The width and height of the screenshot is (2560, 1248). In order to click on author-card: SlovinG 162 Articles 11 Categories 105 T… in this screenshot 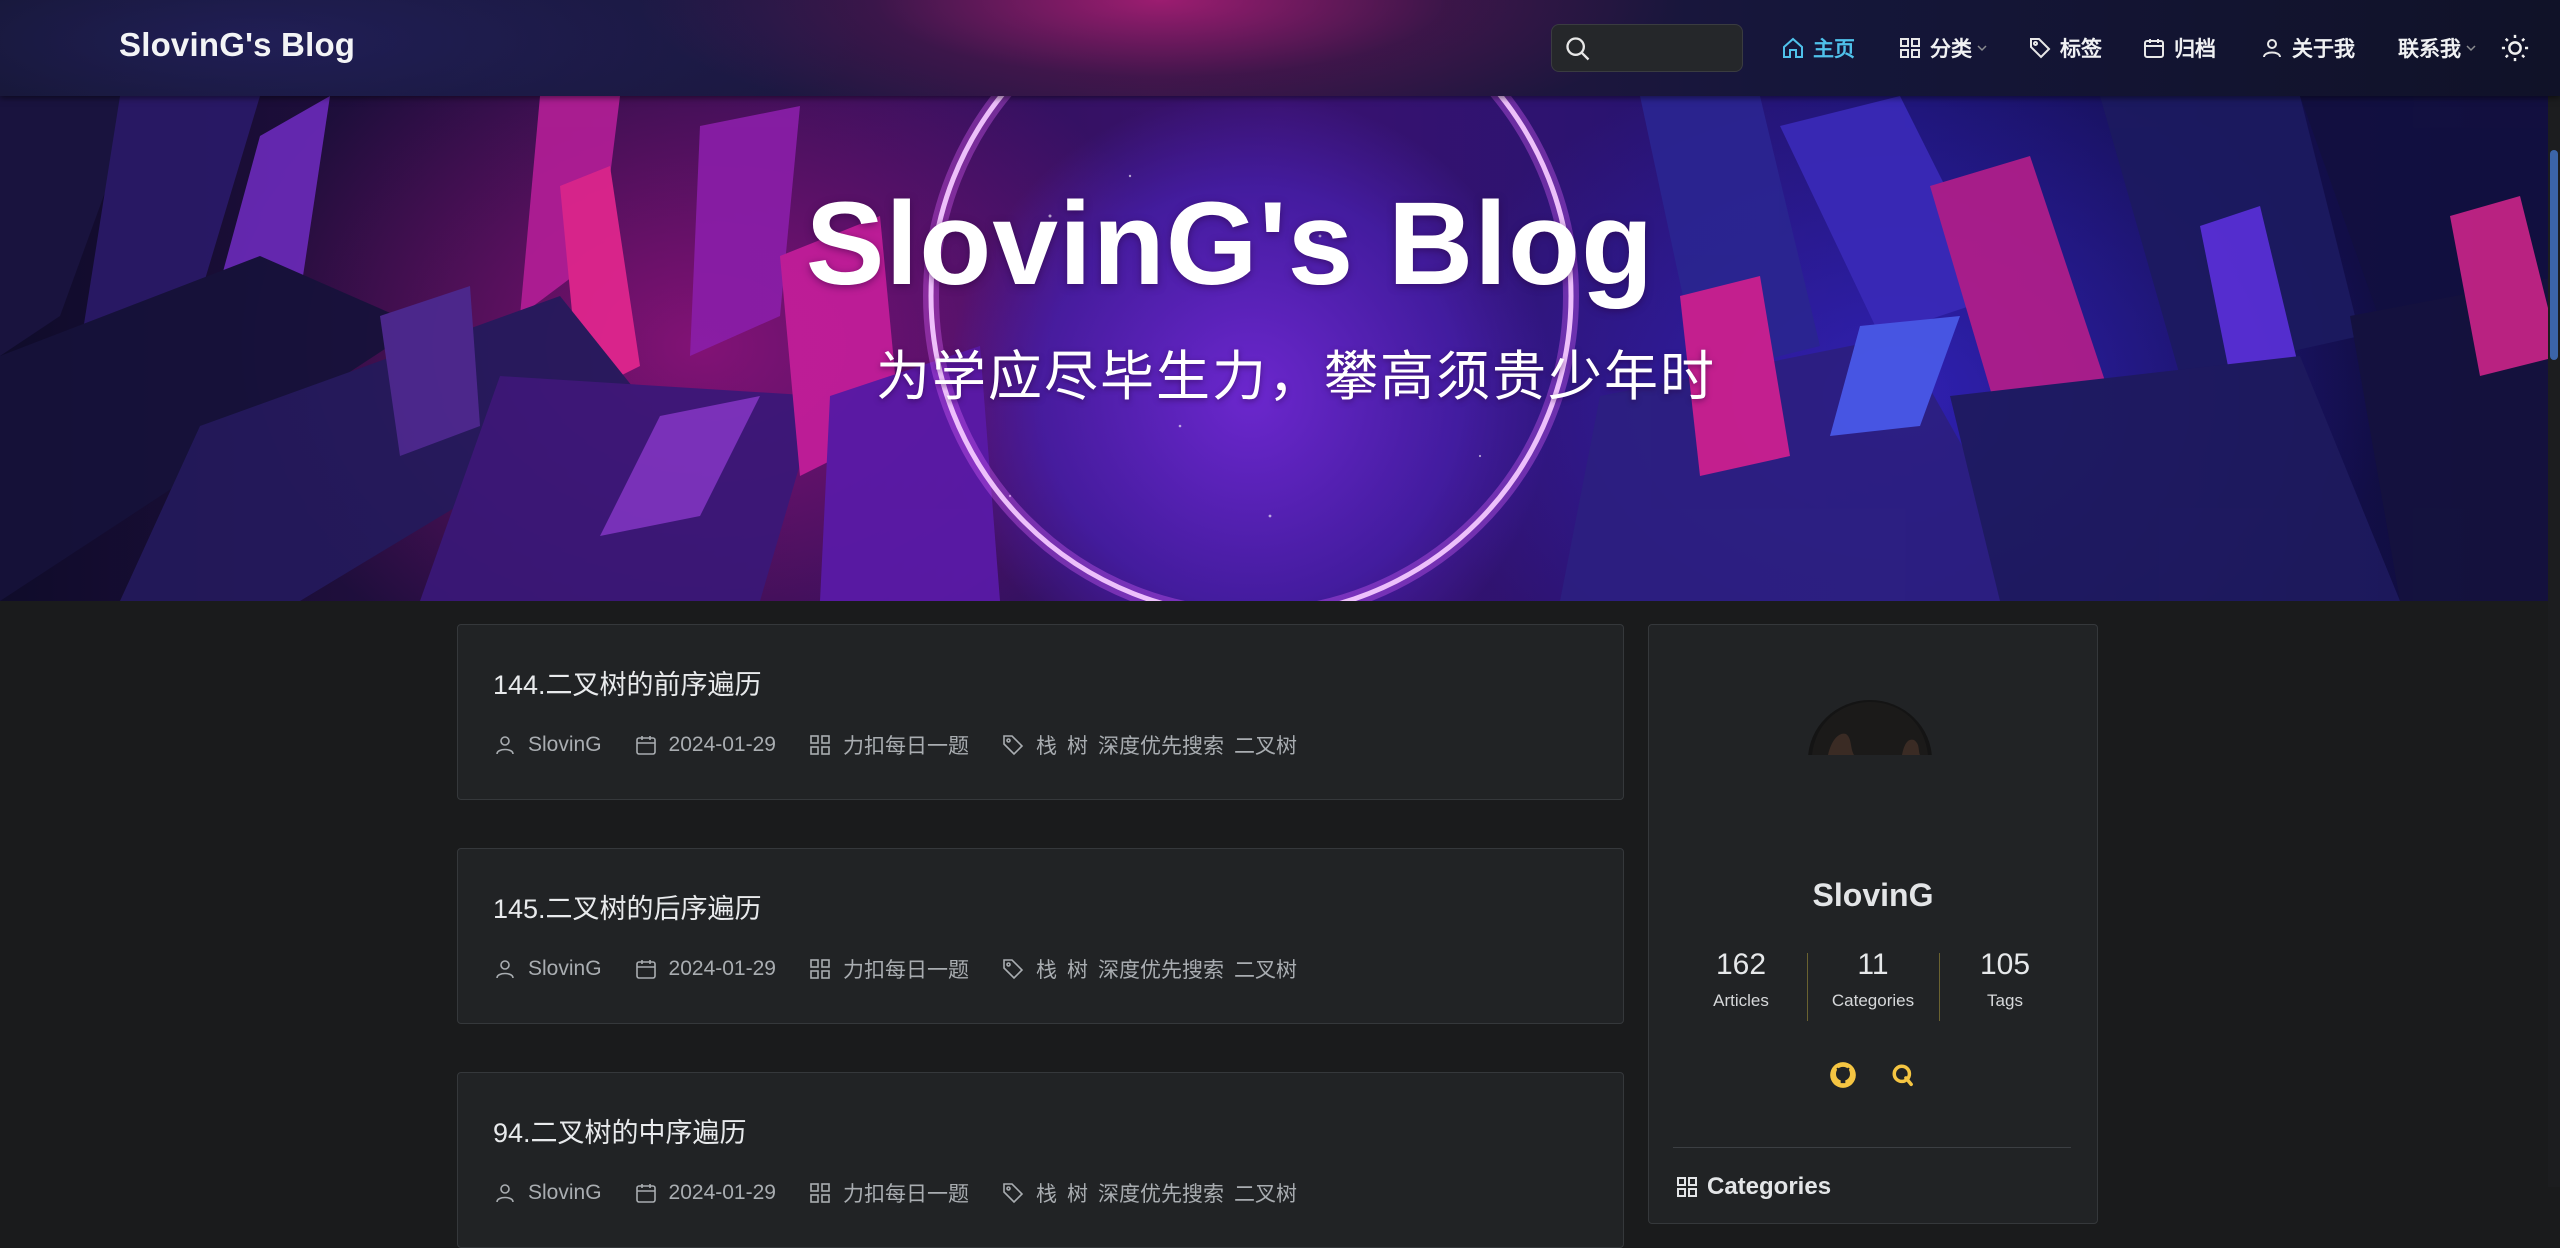, I will do `click(1873, 924)`.